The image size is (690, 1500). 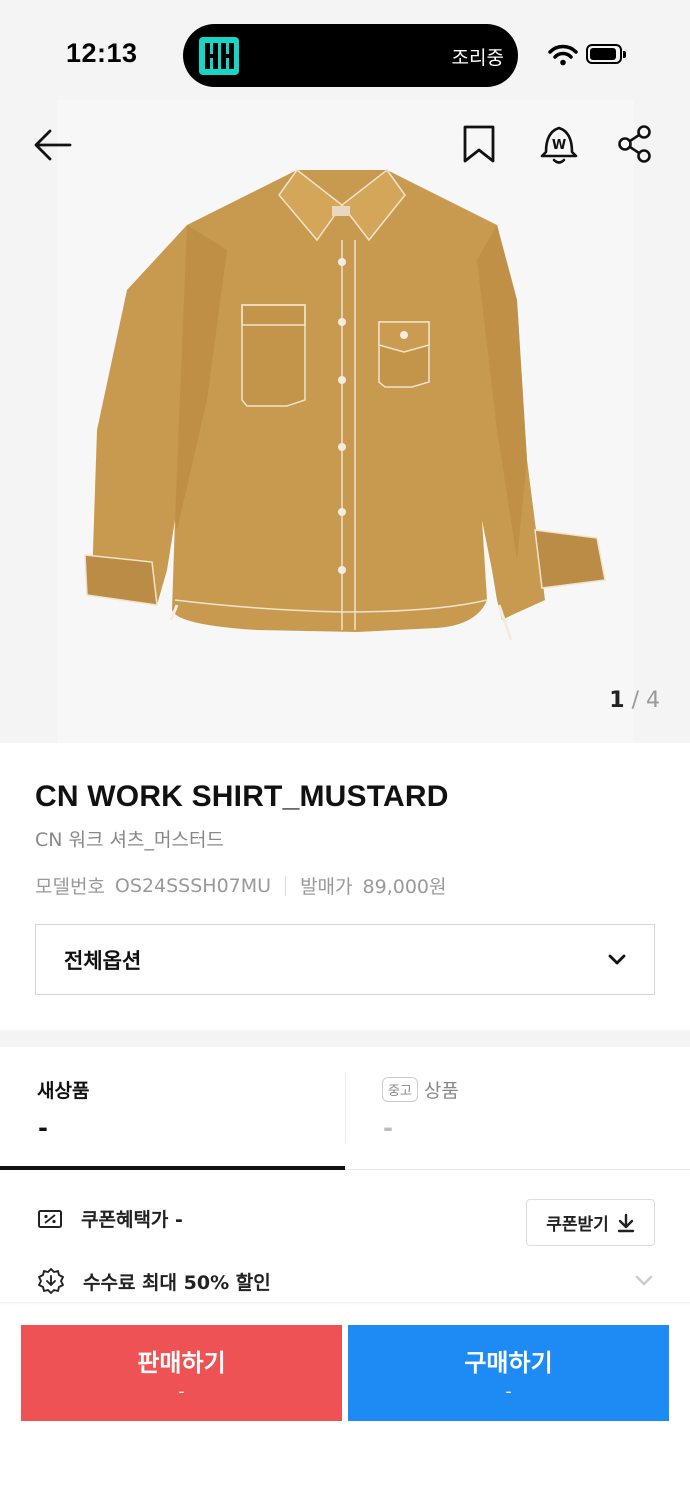 What do you see at coordinates (635, 144) in the screenshot?
I see `share-icon` at bounding box center [635, 144].